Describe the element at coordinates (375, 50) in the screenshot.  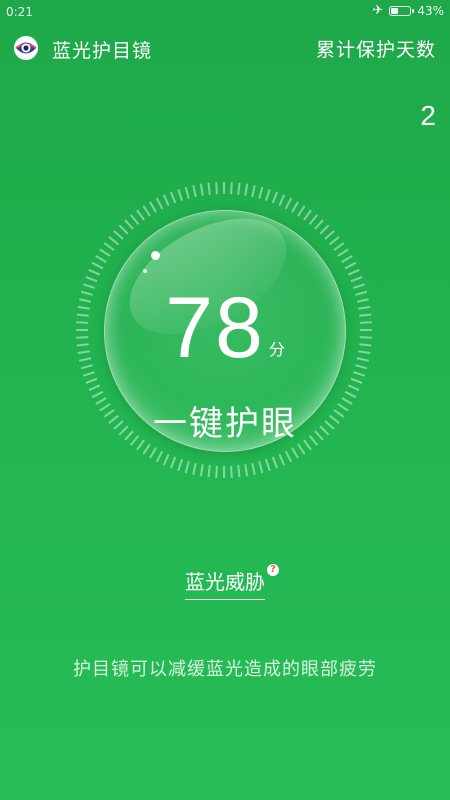
I see `protection-days-label: 累计保护天数` at that location.